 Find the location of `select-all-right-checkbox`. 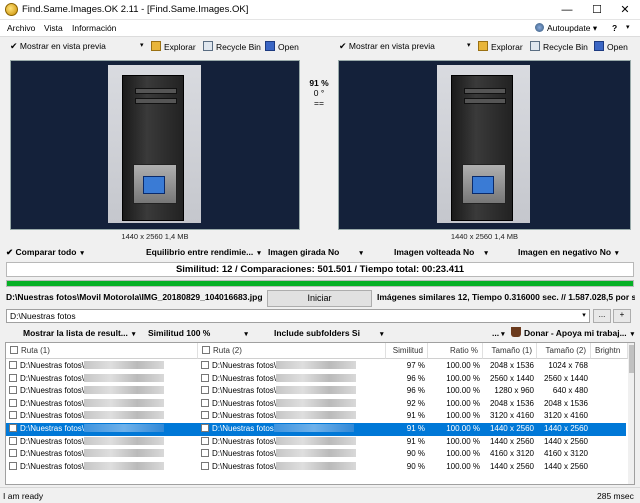

select-all-right-checkbox is located at coordinates (206, 350).